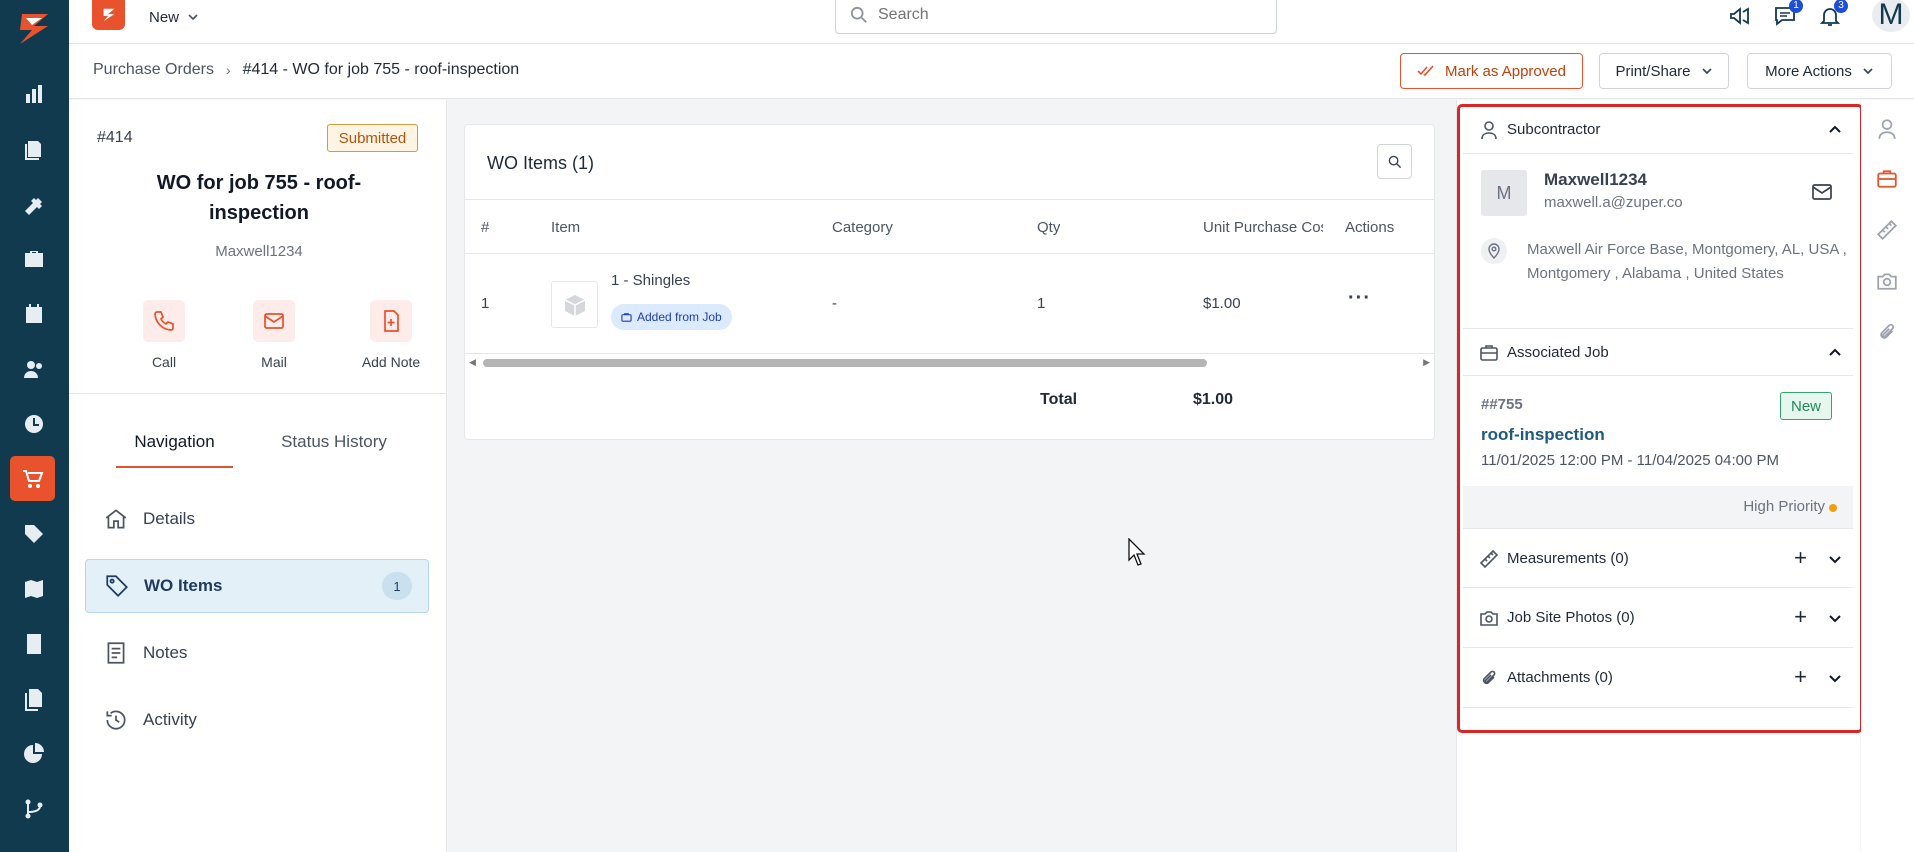  I want to click on camera-icon, so click(1888, 282).